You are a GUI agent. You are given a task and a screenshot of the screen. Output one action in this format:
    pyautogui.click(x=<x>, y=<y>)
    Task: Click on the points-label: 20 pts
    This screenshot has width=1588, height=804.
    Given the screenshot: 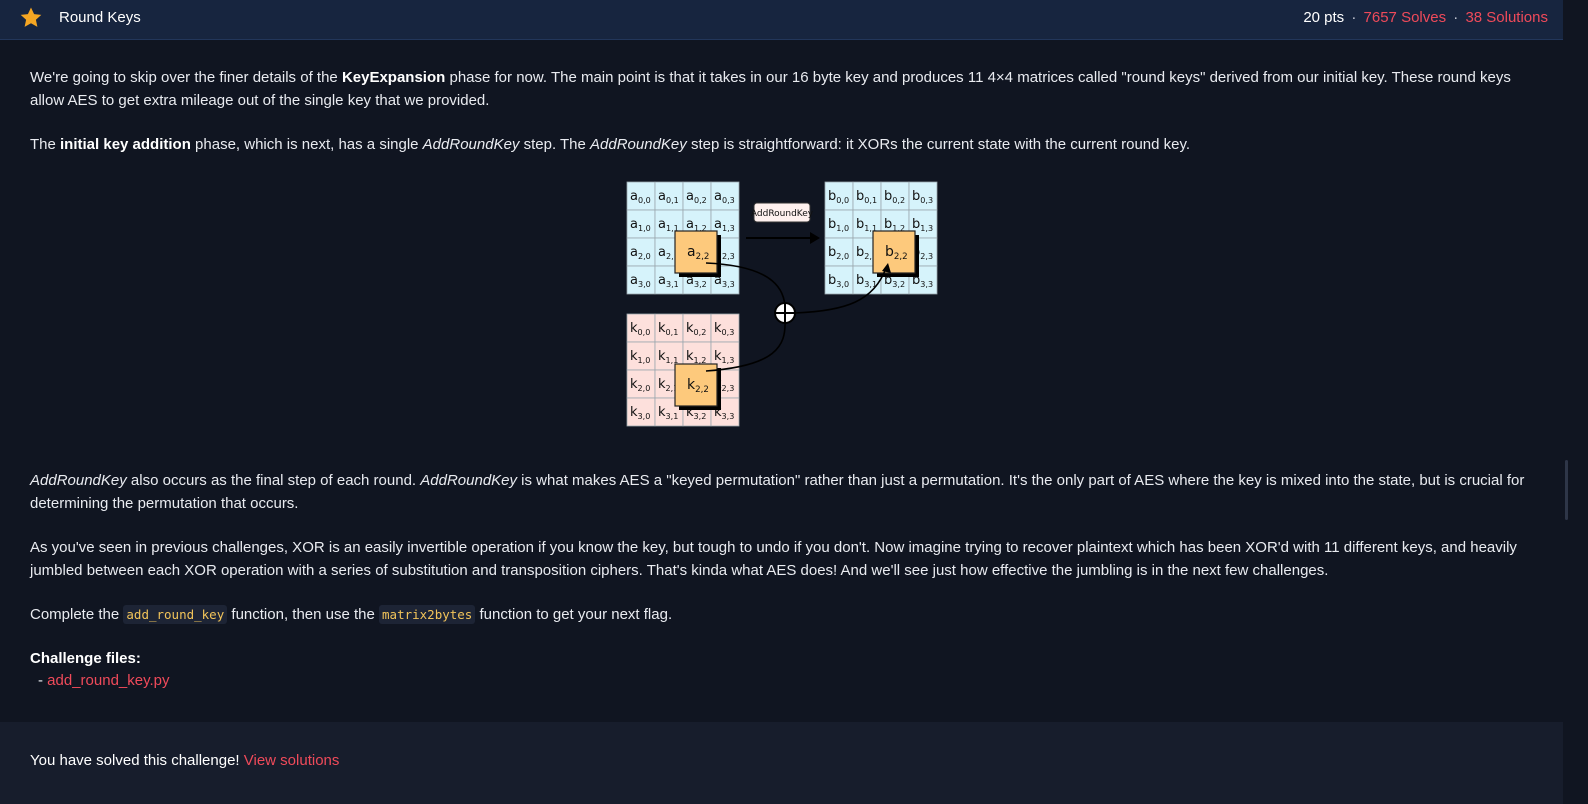 What is the action you would take?
    pyautogui.click(x=1324, y=17)
    